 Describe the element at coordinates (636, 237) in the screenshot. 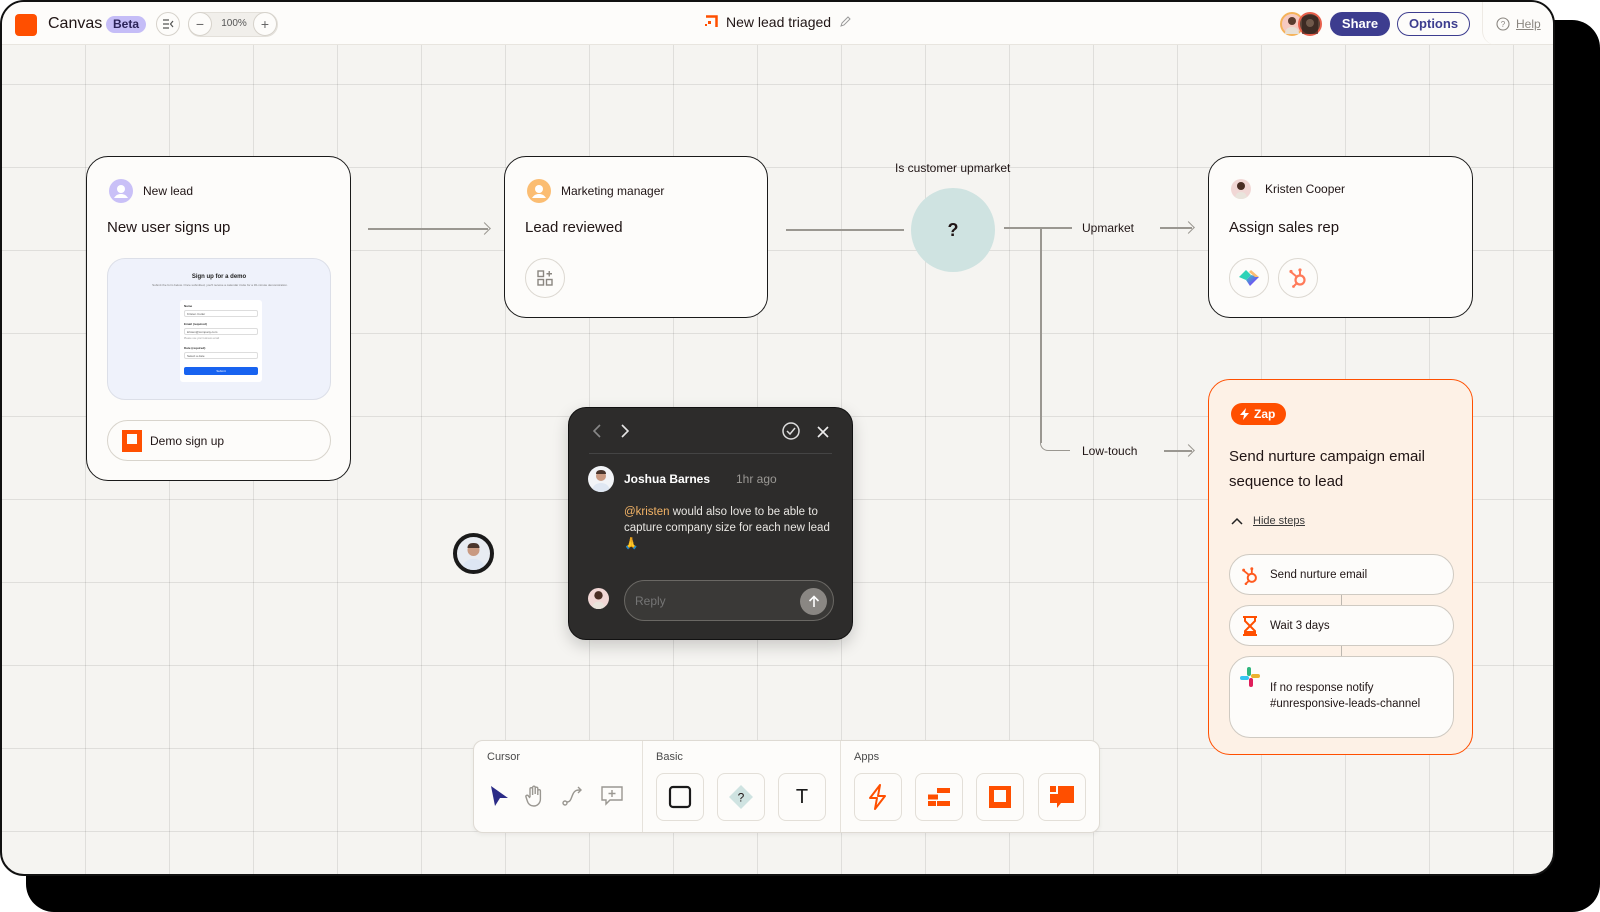

I see `node-marketing-manager: Marketing manager Lead reviewed` at that location.